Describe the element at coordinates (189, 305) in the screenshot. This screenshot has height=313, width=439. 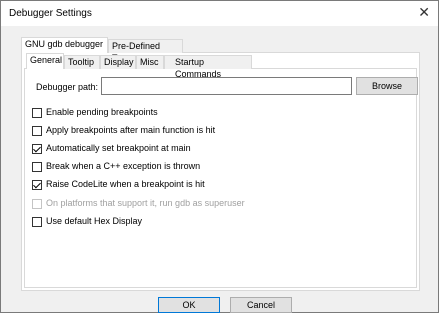
I see `ok-button: OK` at that location.